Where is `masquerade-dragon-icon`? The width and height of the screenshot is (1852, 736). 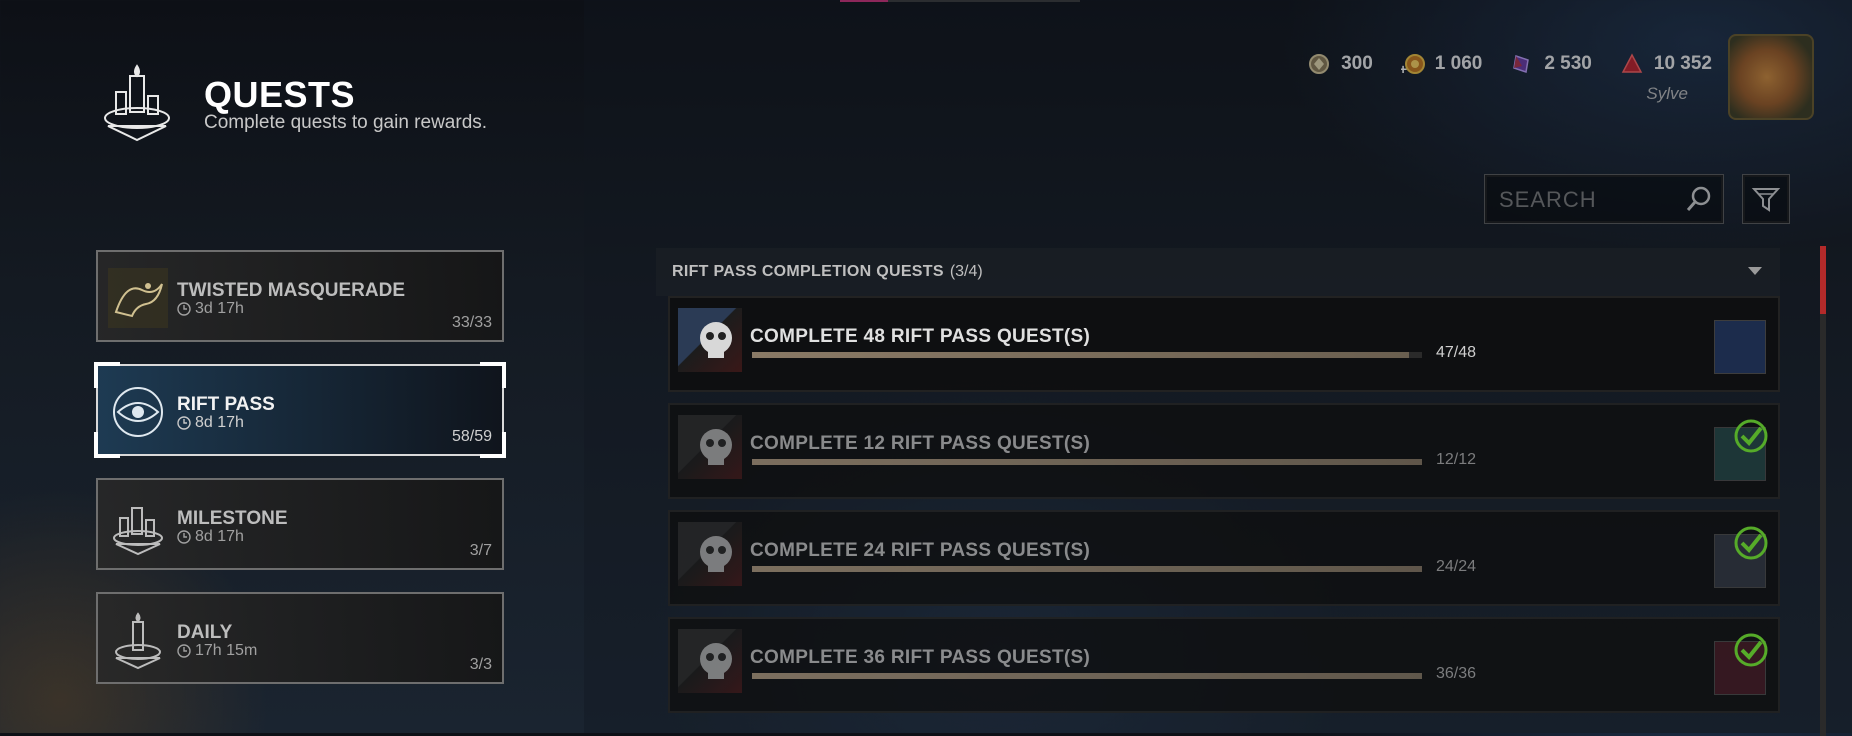
masquerade-dragon-icon is located at coordinates (138, 298).